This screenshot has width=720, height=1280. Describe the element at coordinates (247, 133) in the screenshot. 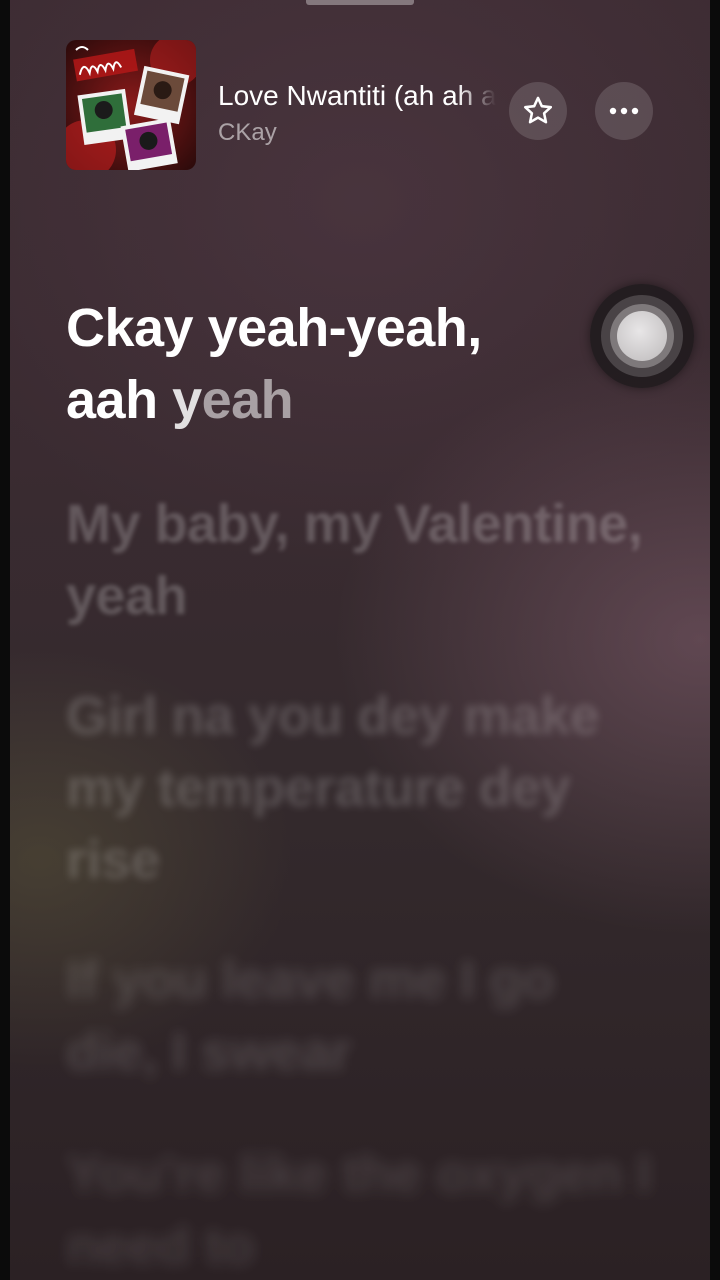

I see `song-artist: CKay` at that location.